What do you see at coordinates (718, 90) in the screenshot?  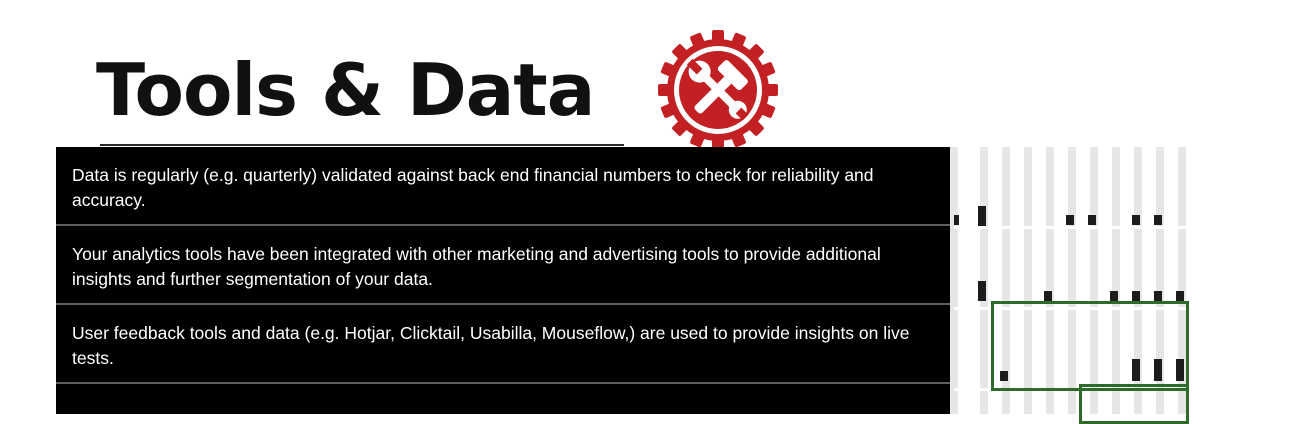 I see `tools-gear-icon` at bounding box center [718, 90].